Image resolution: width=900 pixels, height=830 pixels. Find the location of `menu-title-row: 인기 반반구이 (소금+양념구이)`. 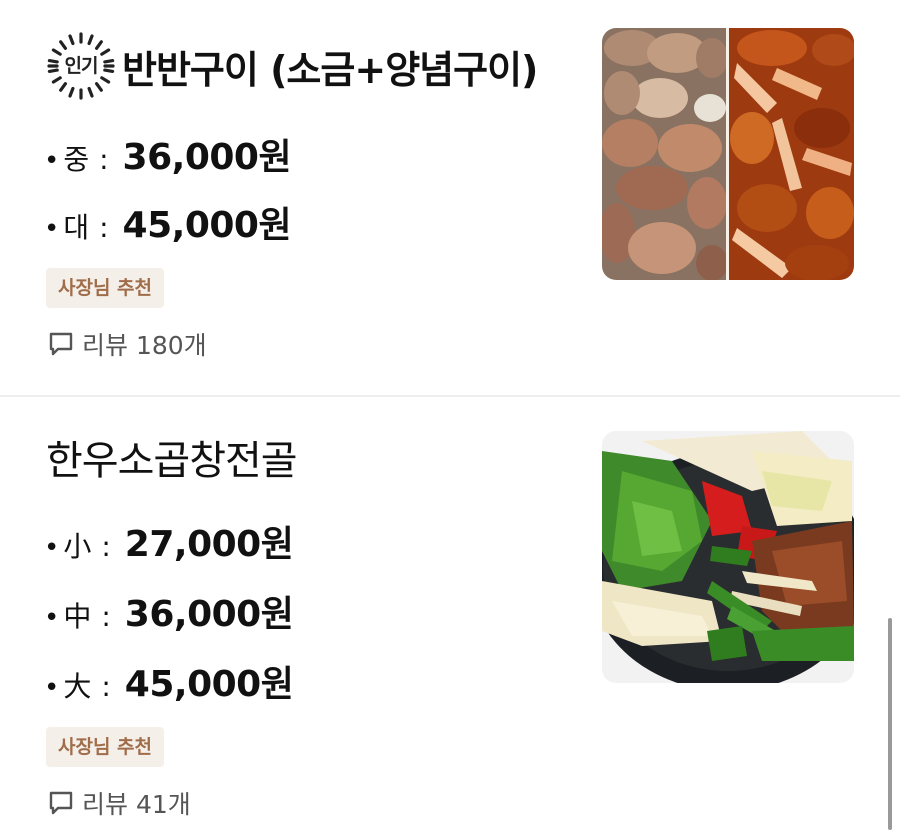

menu-title-row: 인기 반반구이 (소금+양념구이) is located at coordinates (292, 66).